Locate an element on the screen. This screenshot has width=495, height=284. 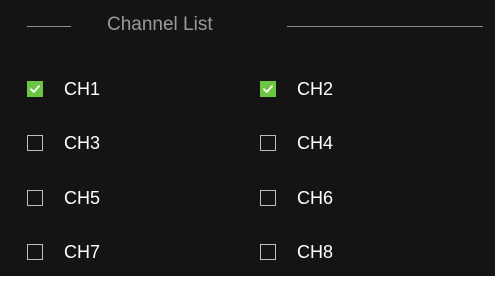
channel-label: CH5 is located at coordinates (82, 198).